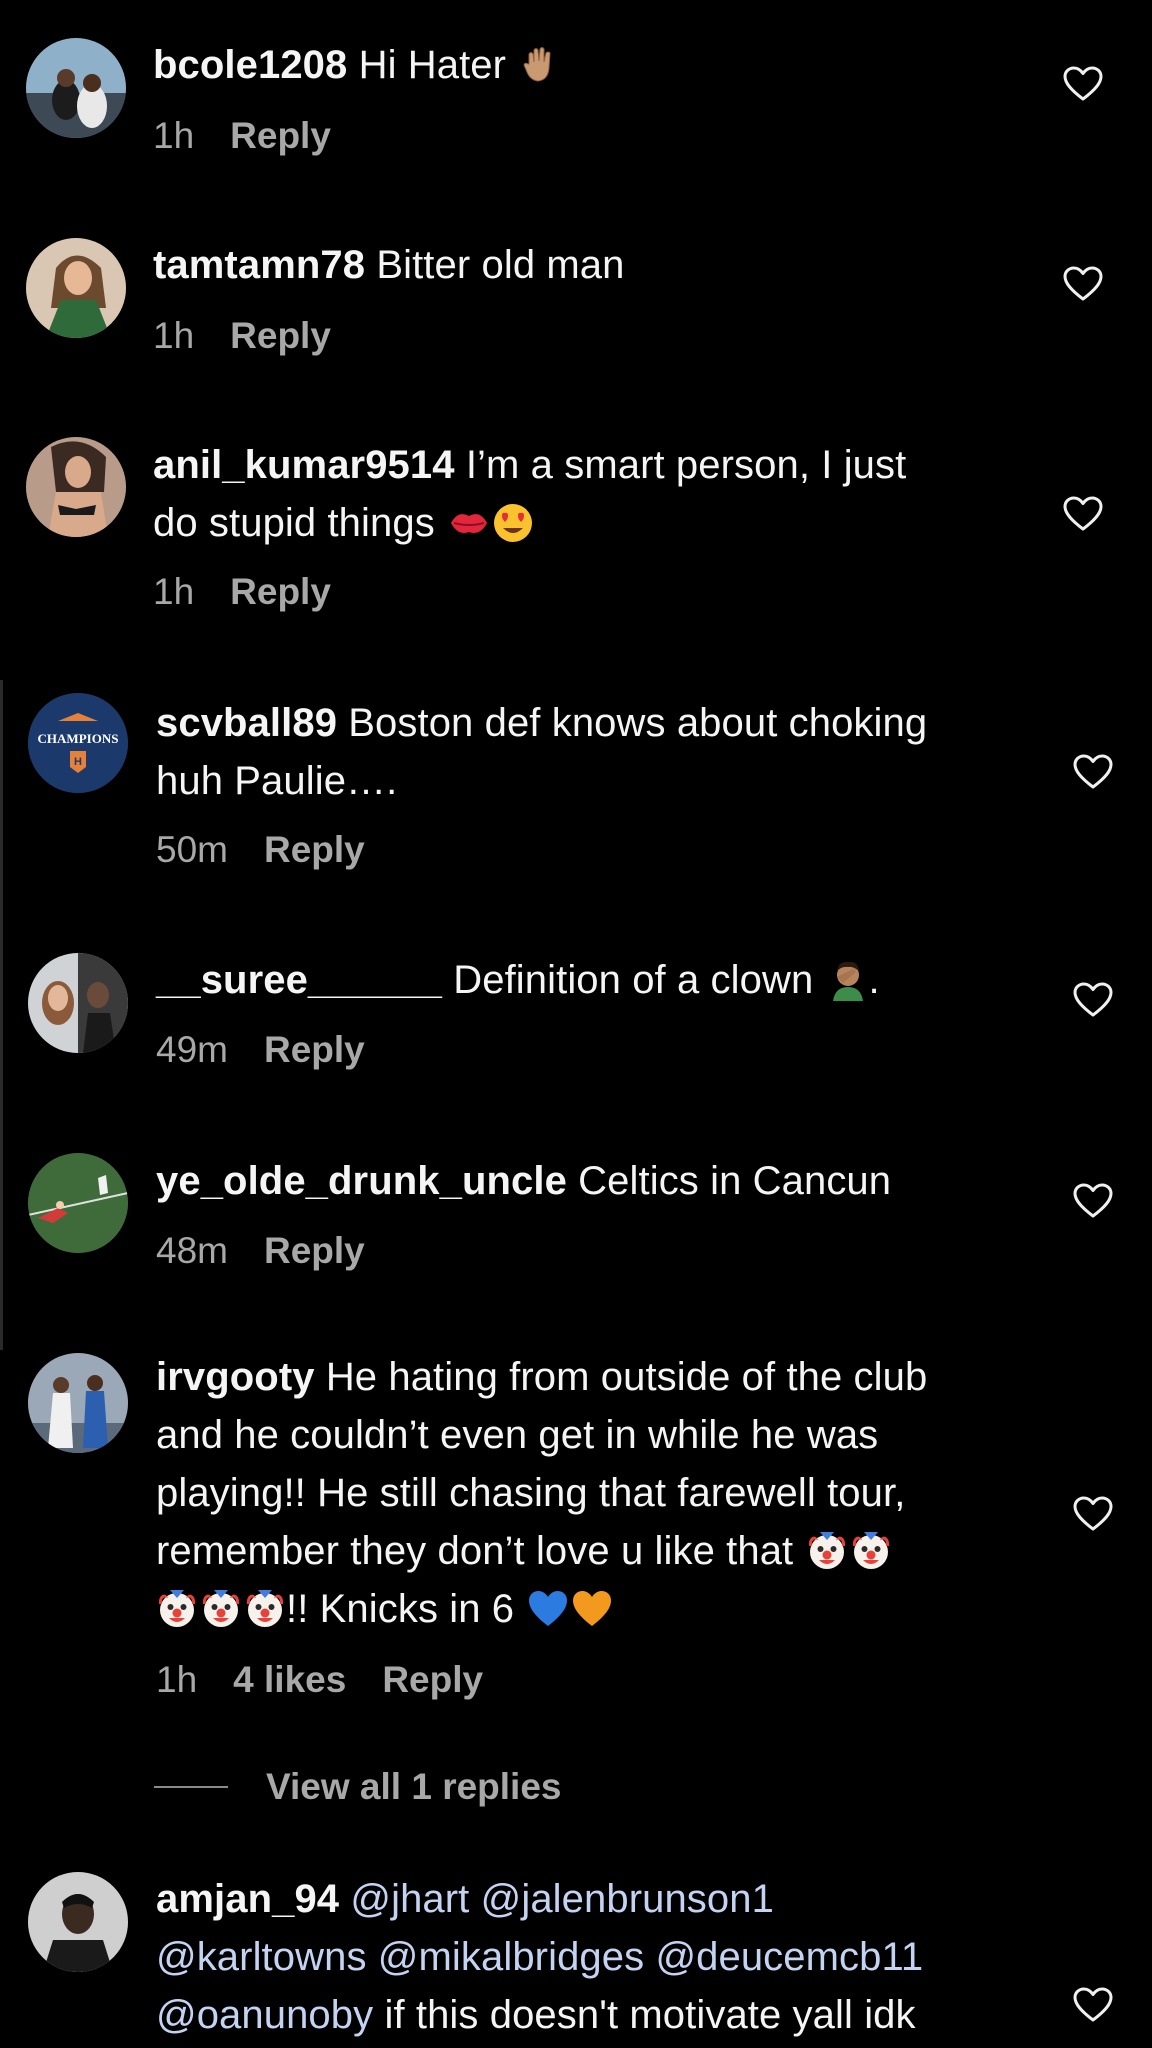 This screenshot has height=2048, width=1152. What do you see at coordinates (409, 1899) in the screenshot?
I see `mention-link: @jhart` at bounding box center [409, 1899].